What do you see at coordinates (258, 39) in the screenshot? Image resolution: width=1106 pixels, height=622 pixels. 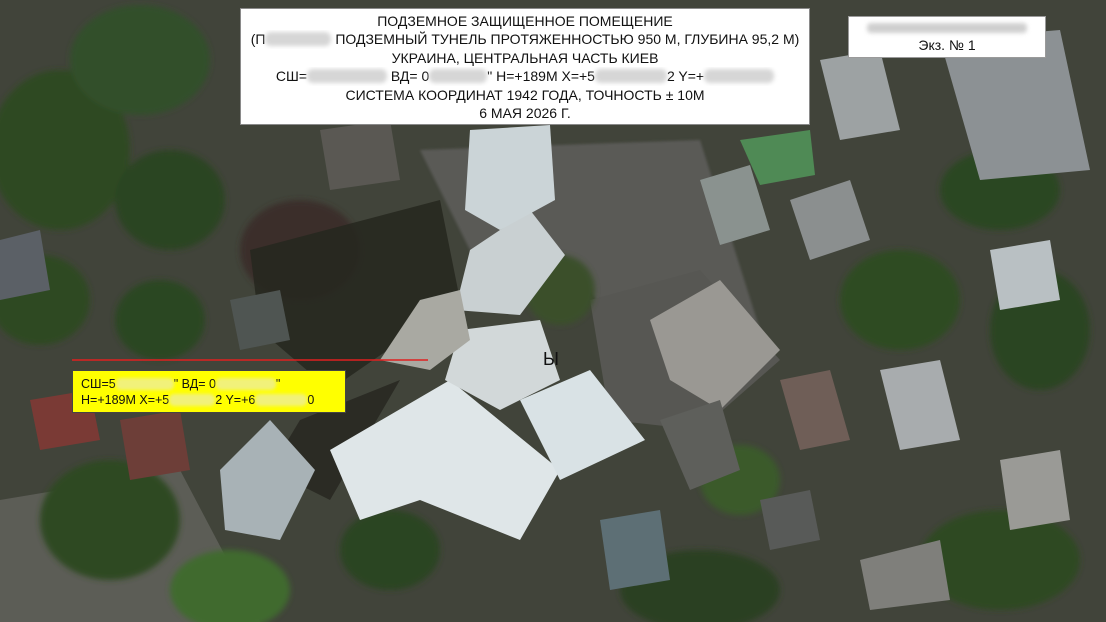 I see `title-line-2-prefix: (П` at bounding box center [258, 39].